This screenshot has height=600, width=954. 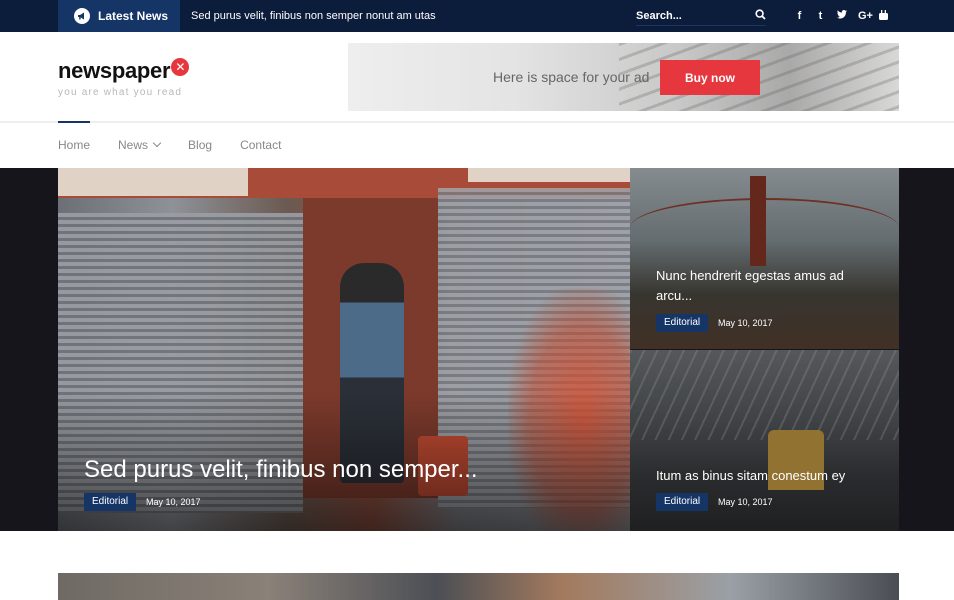 What do you see at coordinates (865, 16) in the screenshot?
I see `google-plus-icon: G+` at bounding box center [865, 16].